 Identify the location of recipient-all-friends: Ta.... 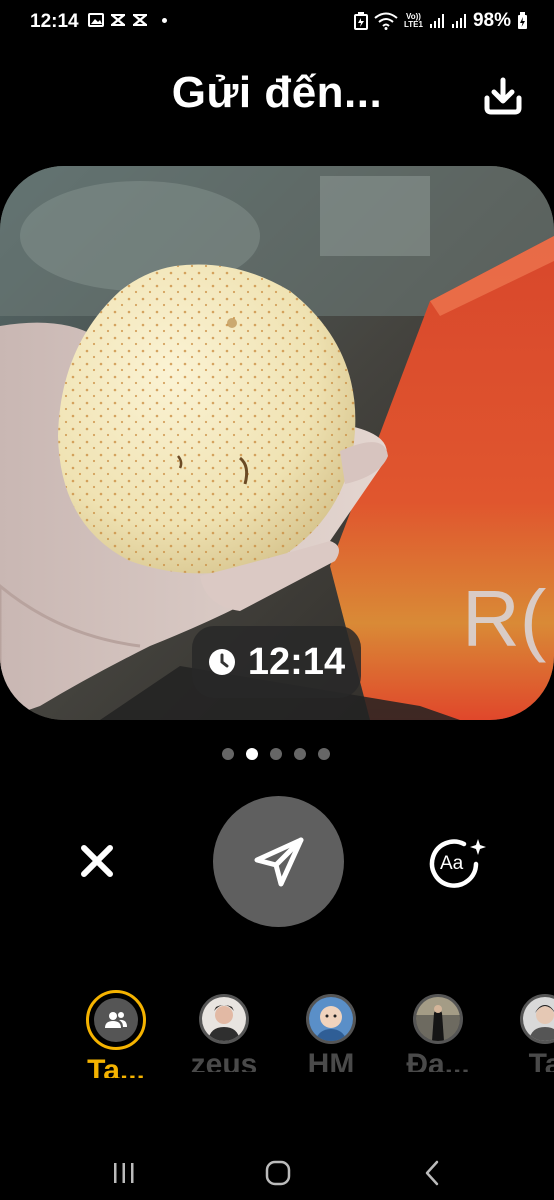
(116, 1034).